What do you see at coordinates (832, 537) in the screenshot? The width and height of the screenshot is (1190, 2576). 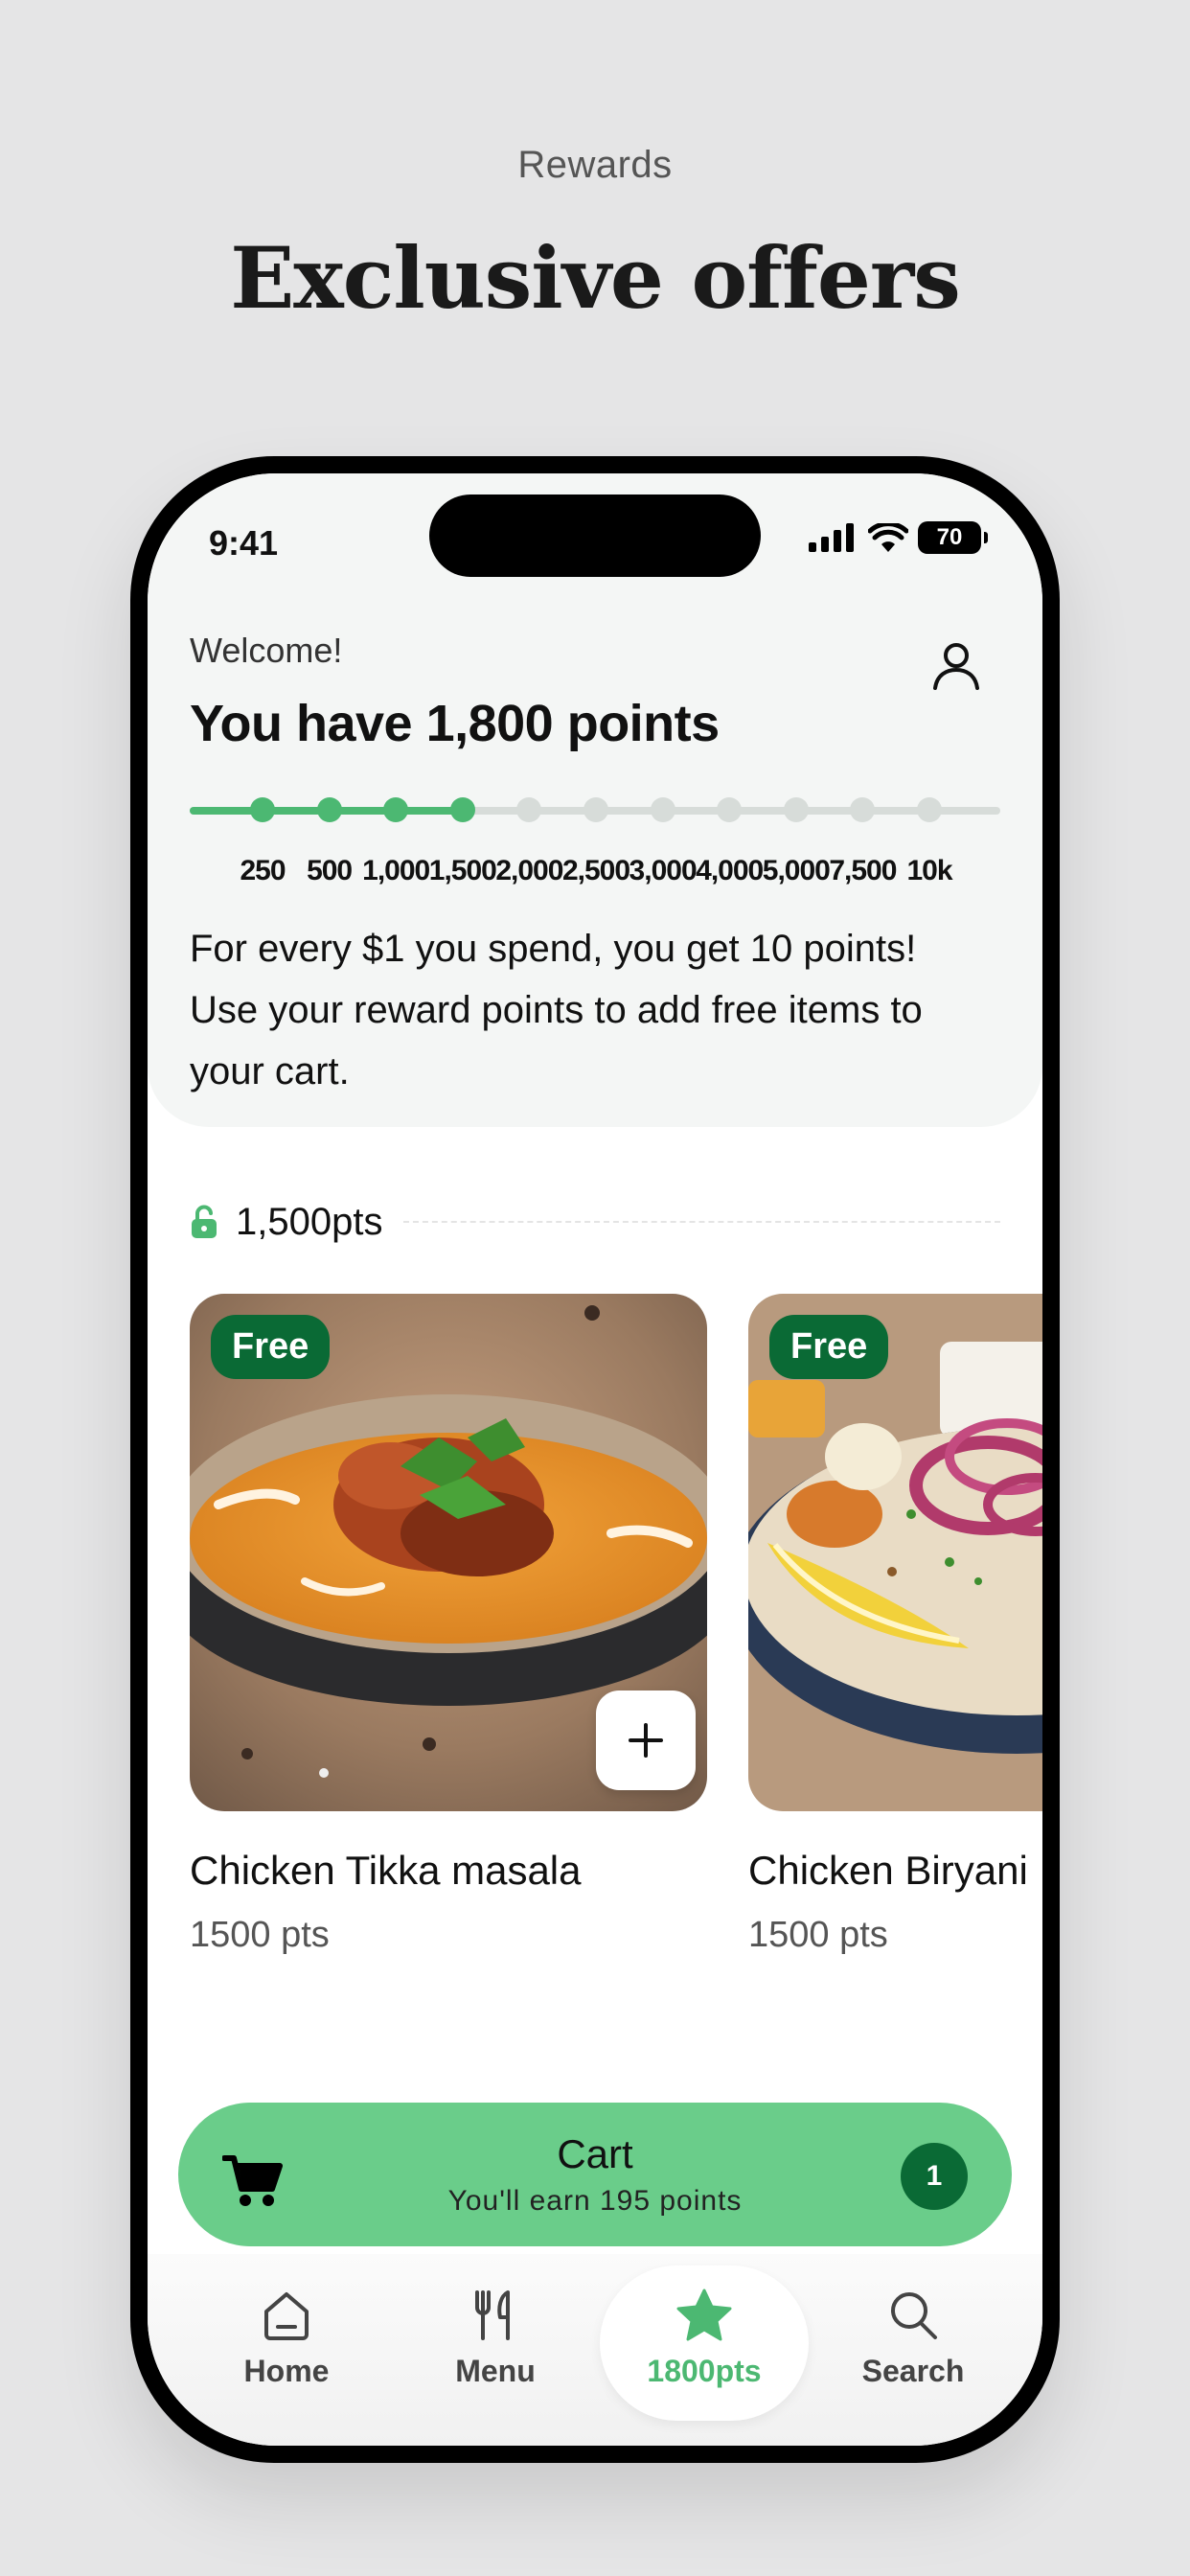 I see `signal-icon` at bounding box center [832, 537].